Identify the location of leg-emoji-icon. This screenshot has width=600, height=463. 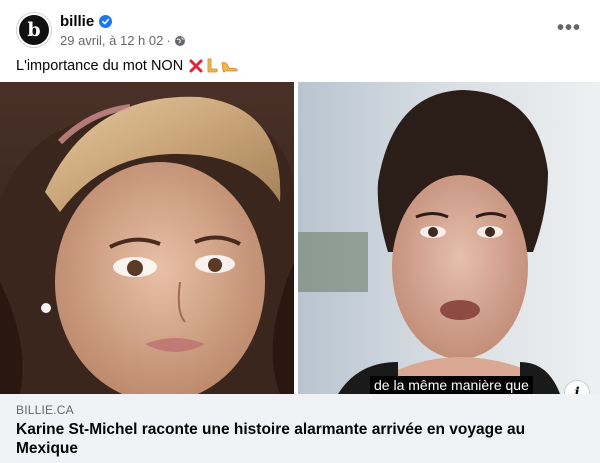
(212, 65).